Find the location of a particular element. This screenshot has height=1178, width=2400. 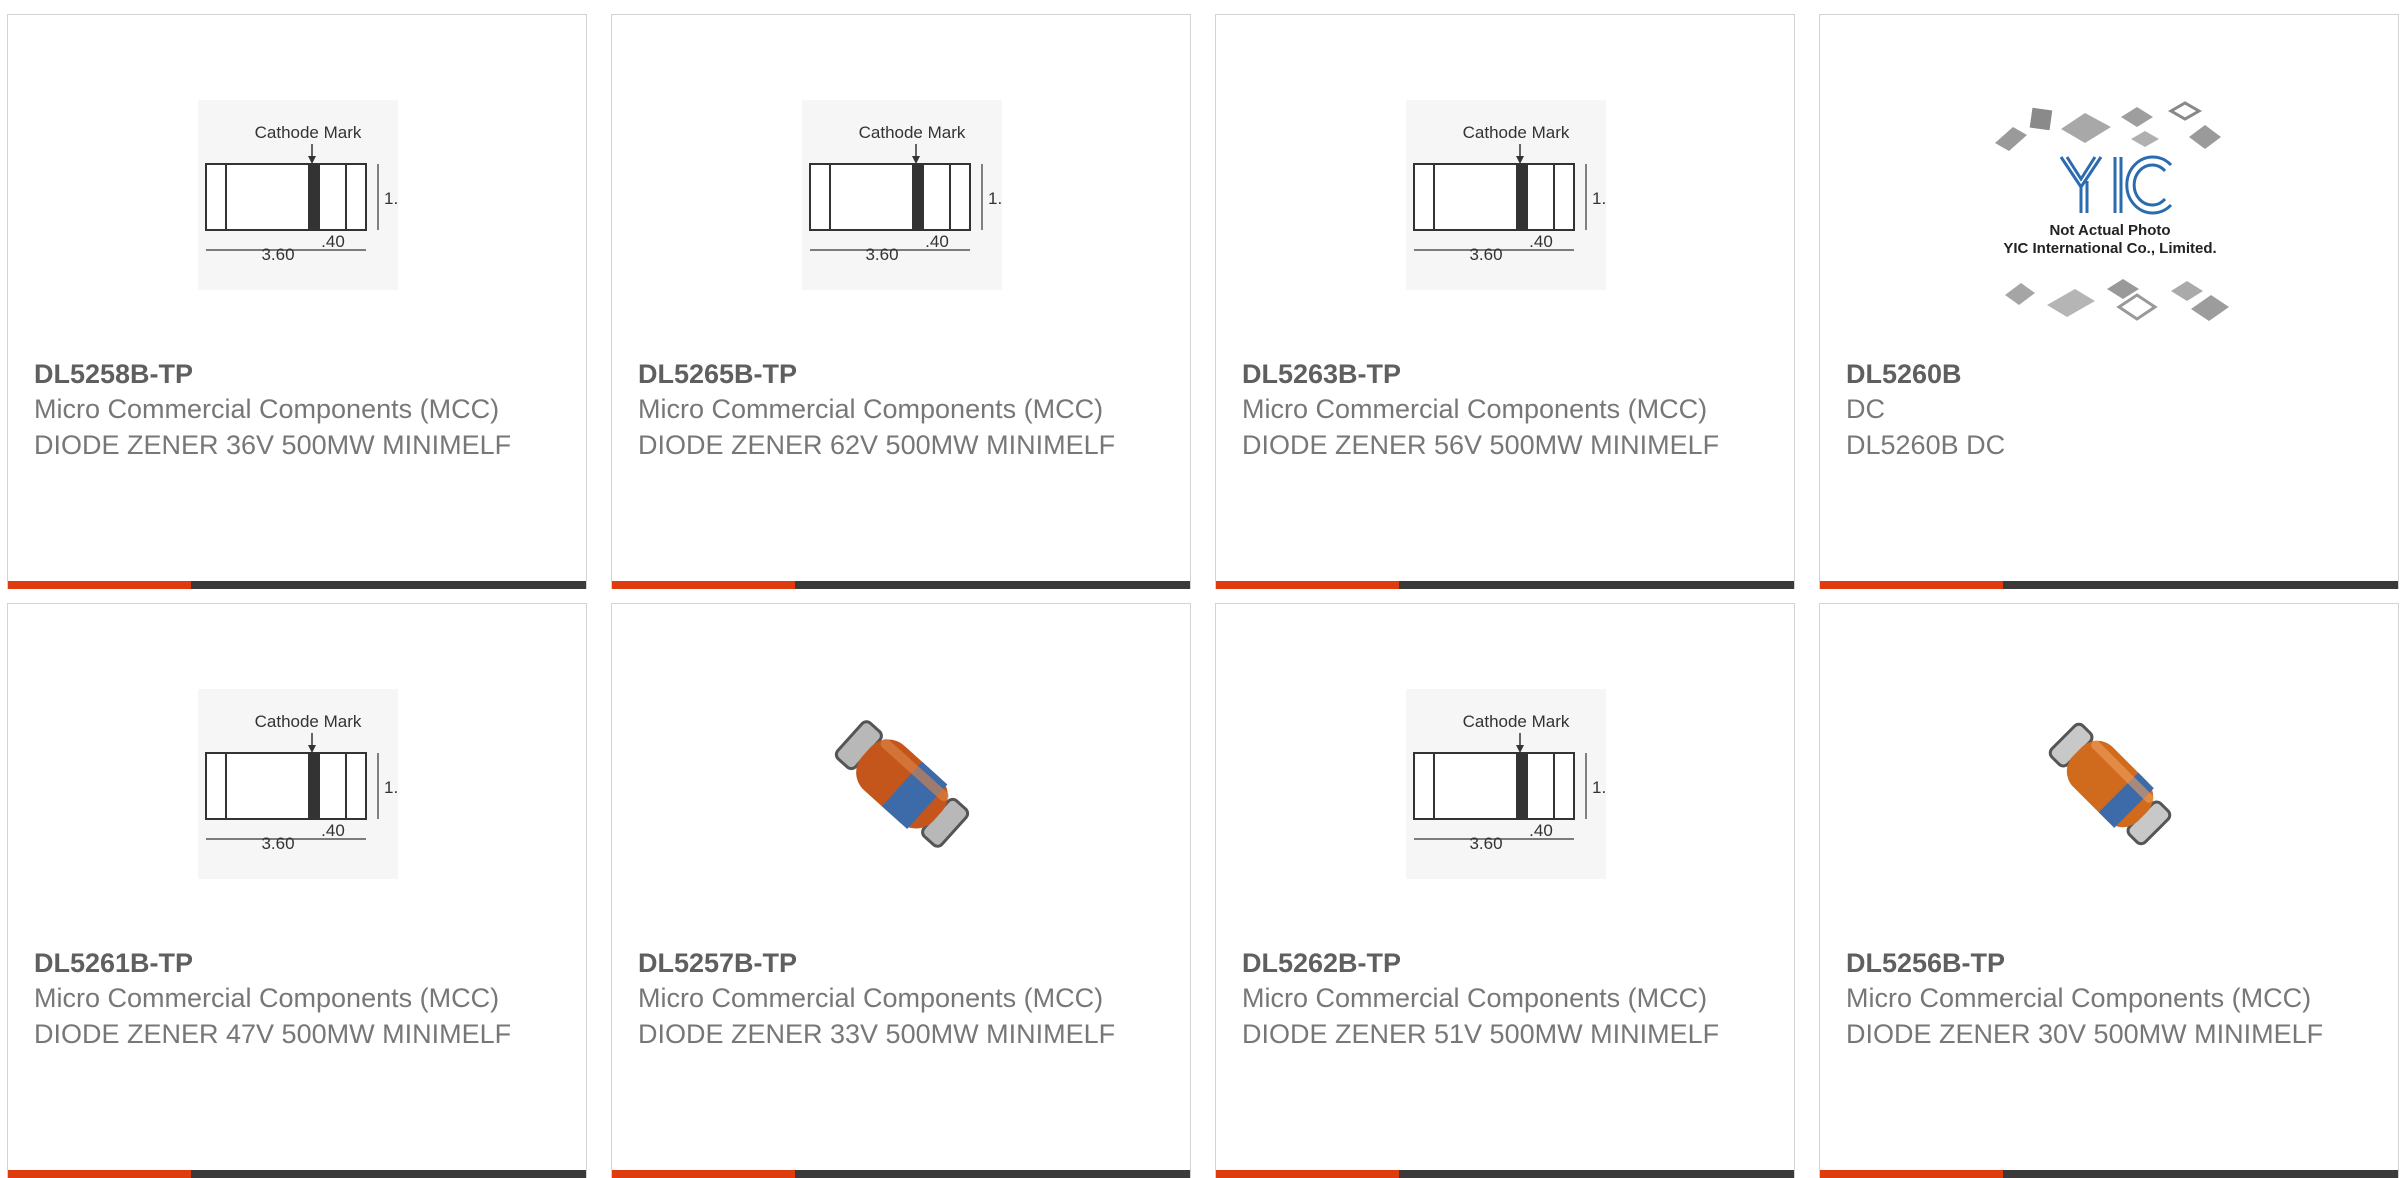

part-number: DL5258B-TP is located at coordinates (274, 374).